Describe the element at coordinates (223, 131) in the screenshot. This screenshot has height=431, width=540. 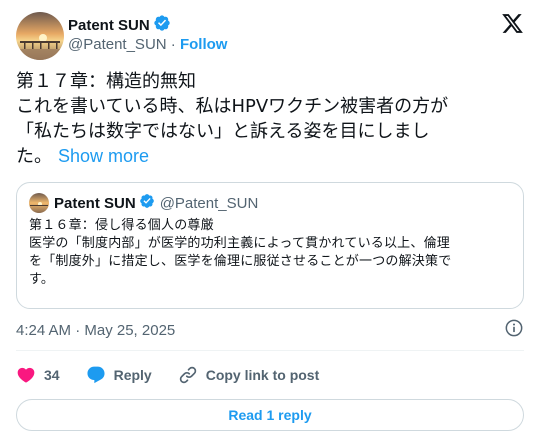
I see `post-line: 「私たちは数字ではない」と訴える姿を目にしまし` at that location.